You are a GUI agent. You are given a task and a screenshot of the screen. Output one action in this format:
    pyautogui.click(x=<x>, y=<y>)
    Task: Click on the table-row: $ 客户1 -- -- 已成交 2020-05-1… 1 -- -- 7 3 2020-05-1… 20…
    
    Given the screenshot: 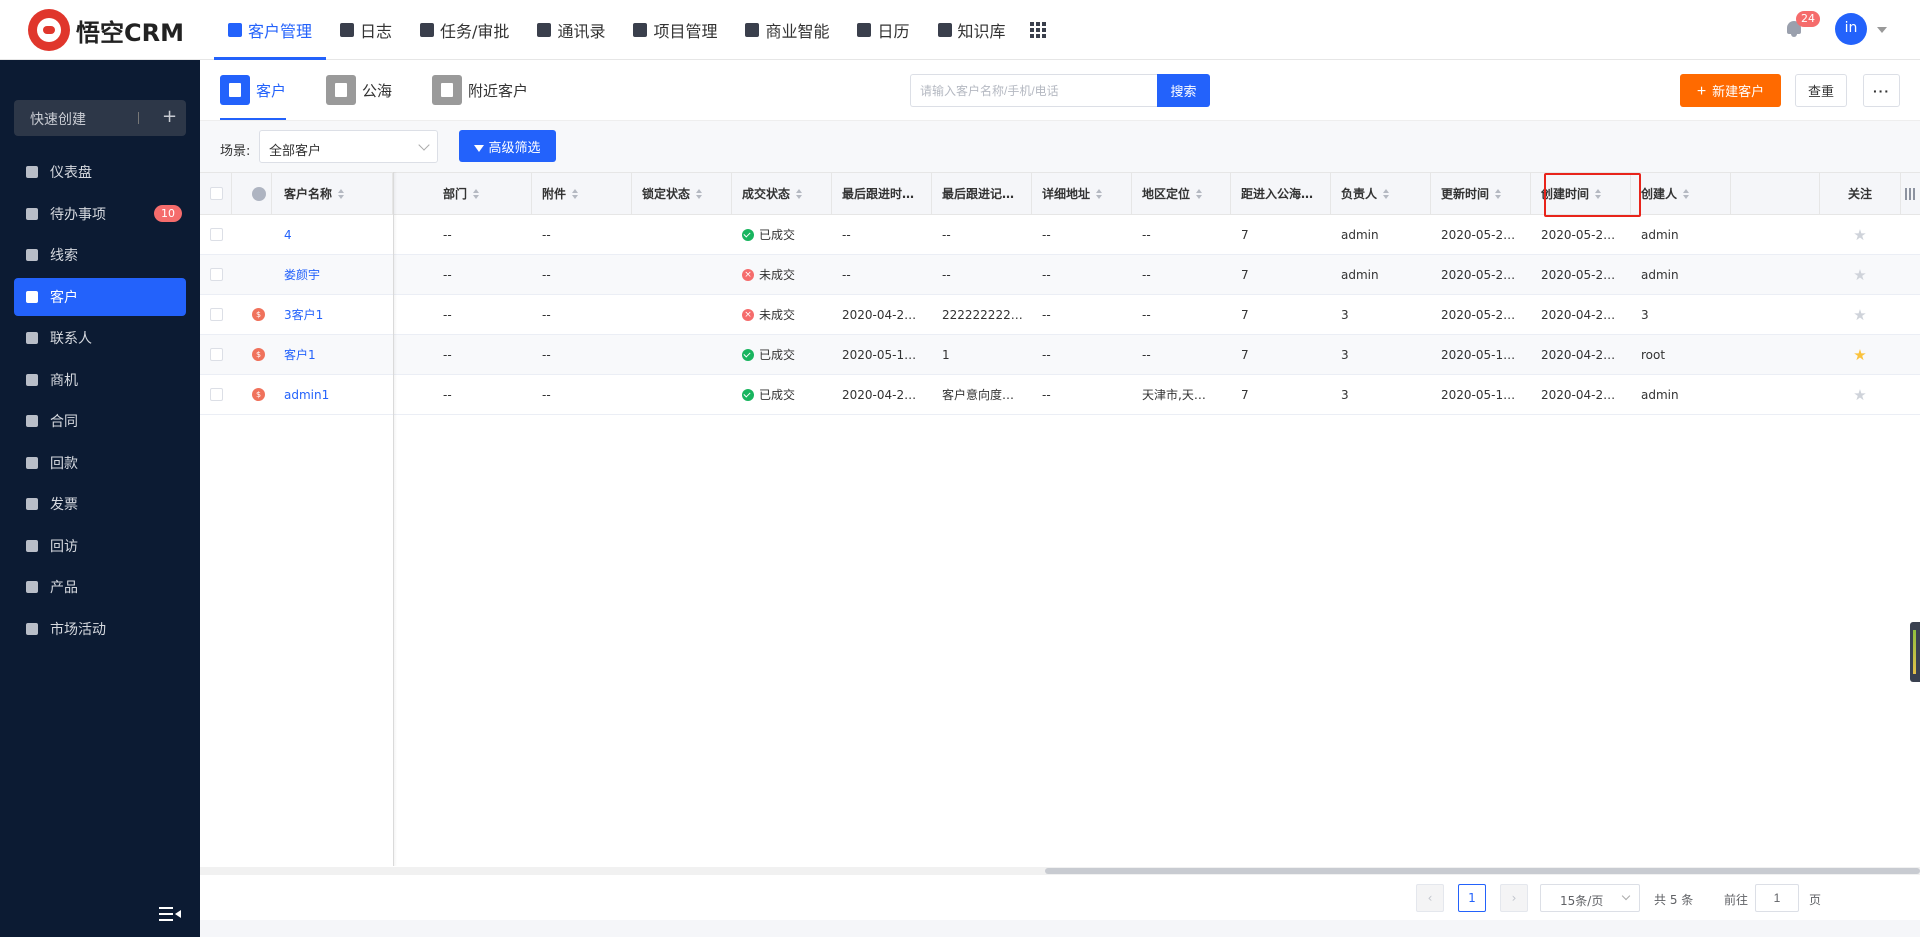 What is the action you would take?
    pyautogui.click(x=1060, y=355)
    